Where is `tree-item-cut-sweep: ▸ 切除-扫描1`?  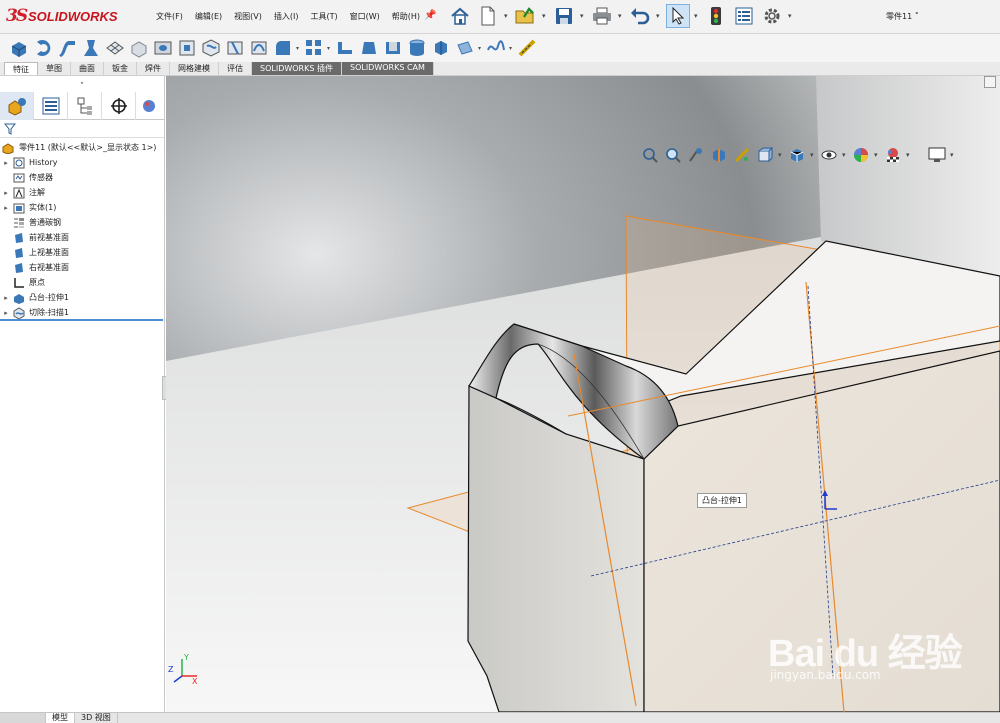 tree-item-cut-sweep: ▸ 切除-扫描1 is located at coordinates (82, 312).